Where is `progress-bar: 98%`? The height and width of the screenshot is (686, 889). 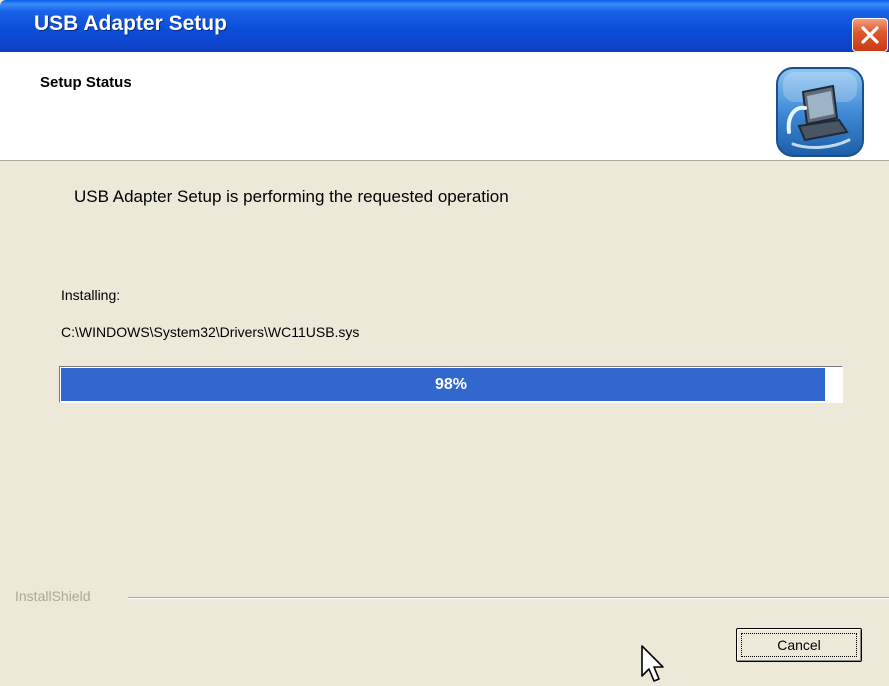
progress-bar: 98% is located at coordinates (451, 384).